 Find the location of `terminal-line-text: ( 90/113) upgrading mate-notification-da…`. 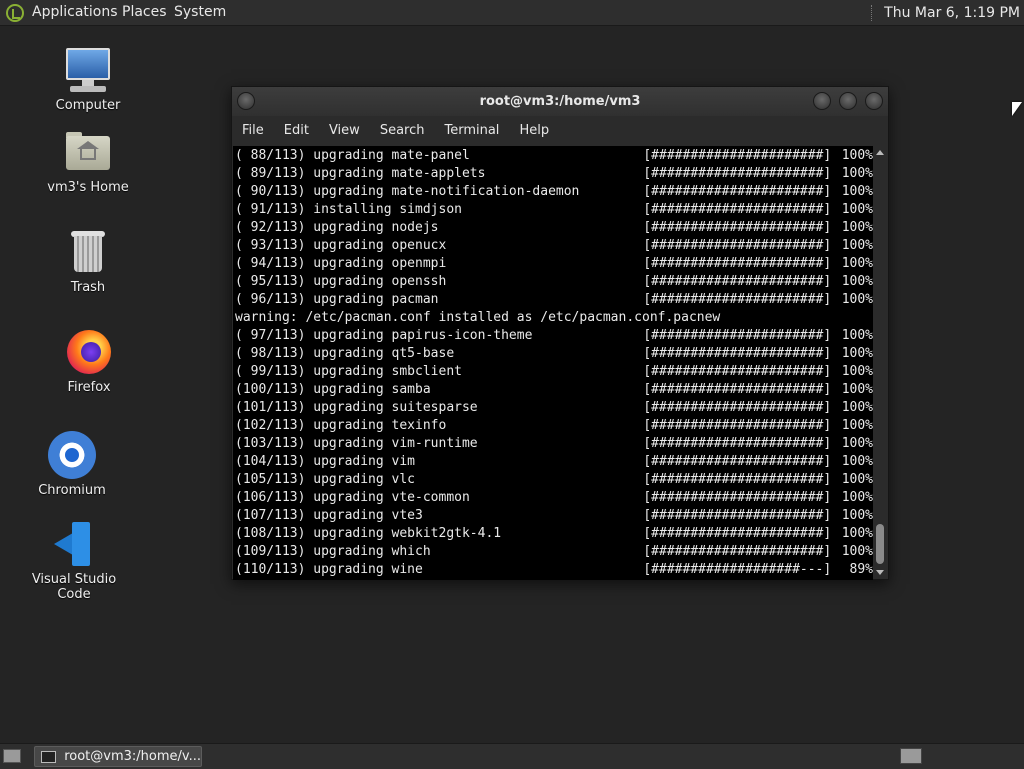

terminal-line-text: ( 90/113) upgrading mate-notification-da… is located at coordinates (407, 191).